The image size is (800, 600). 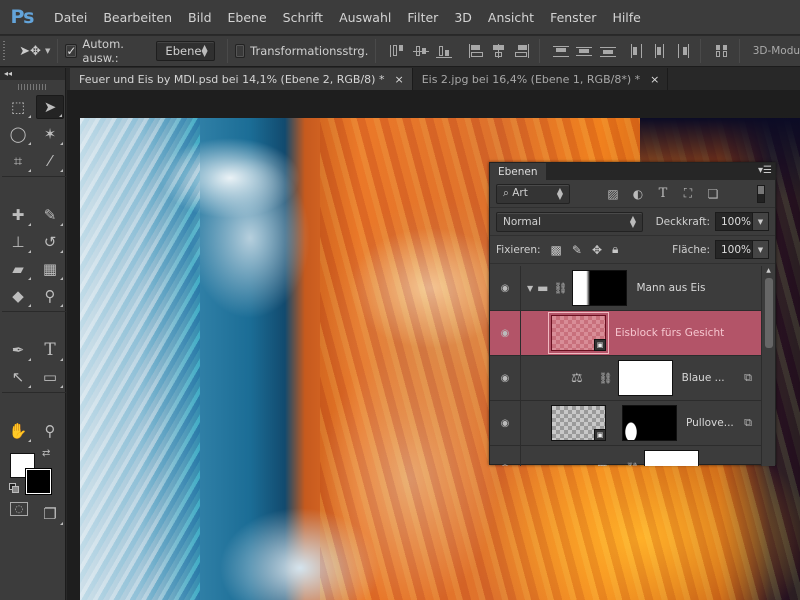 I want to click on blur-tool-icon: ◆, so click(x=18, y=296).